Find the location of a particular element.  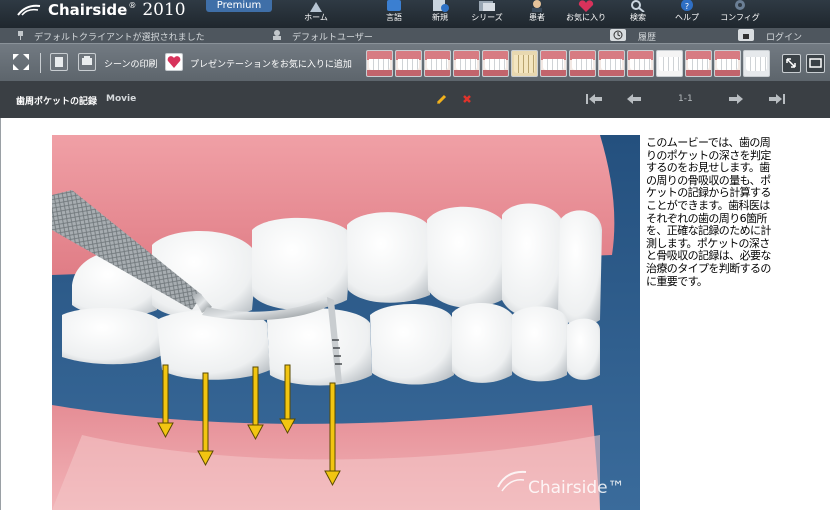

movie-header: 歯周ポケットの記録 Movie 1-1 is located at coordinates (415, 99).